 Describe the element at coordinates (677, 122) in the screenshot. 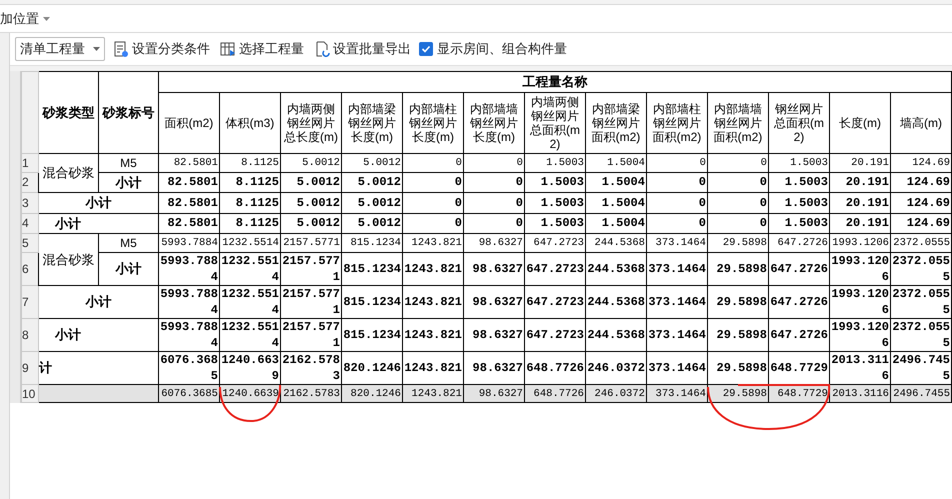

I see `column-header: 内部墙柱钢丝网片面积(m2)` at that location.